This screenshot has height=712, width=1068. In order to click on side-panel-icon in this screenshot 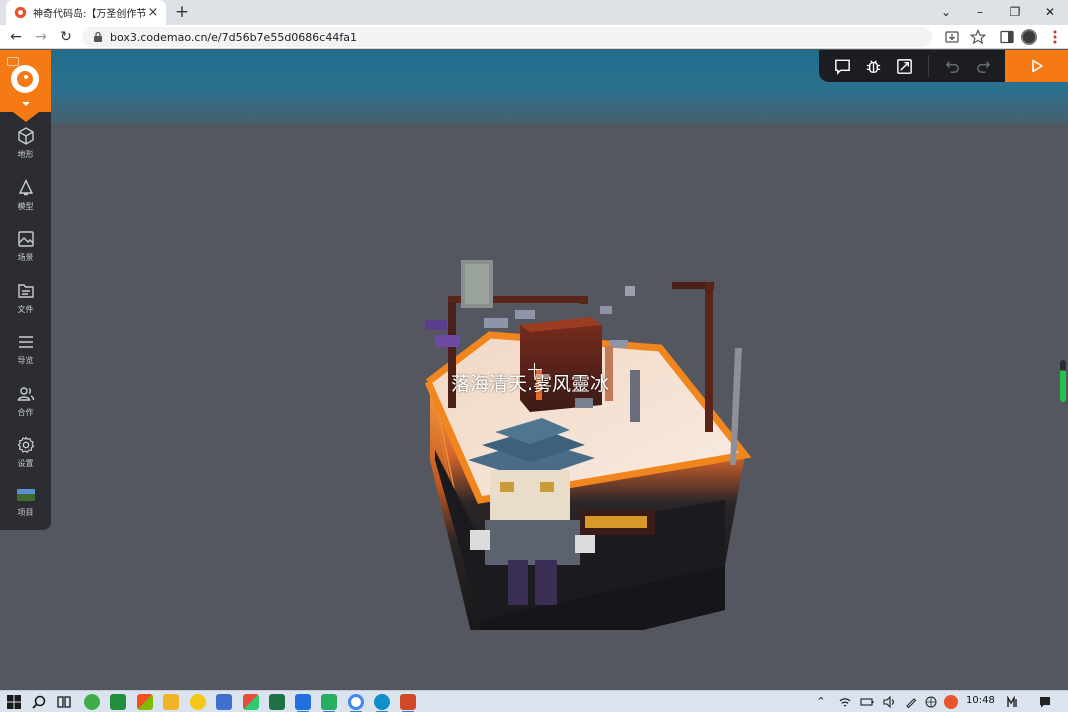, I will do `click(1007, 37)`.